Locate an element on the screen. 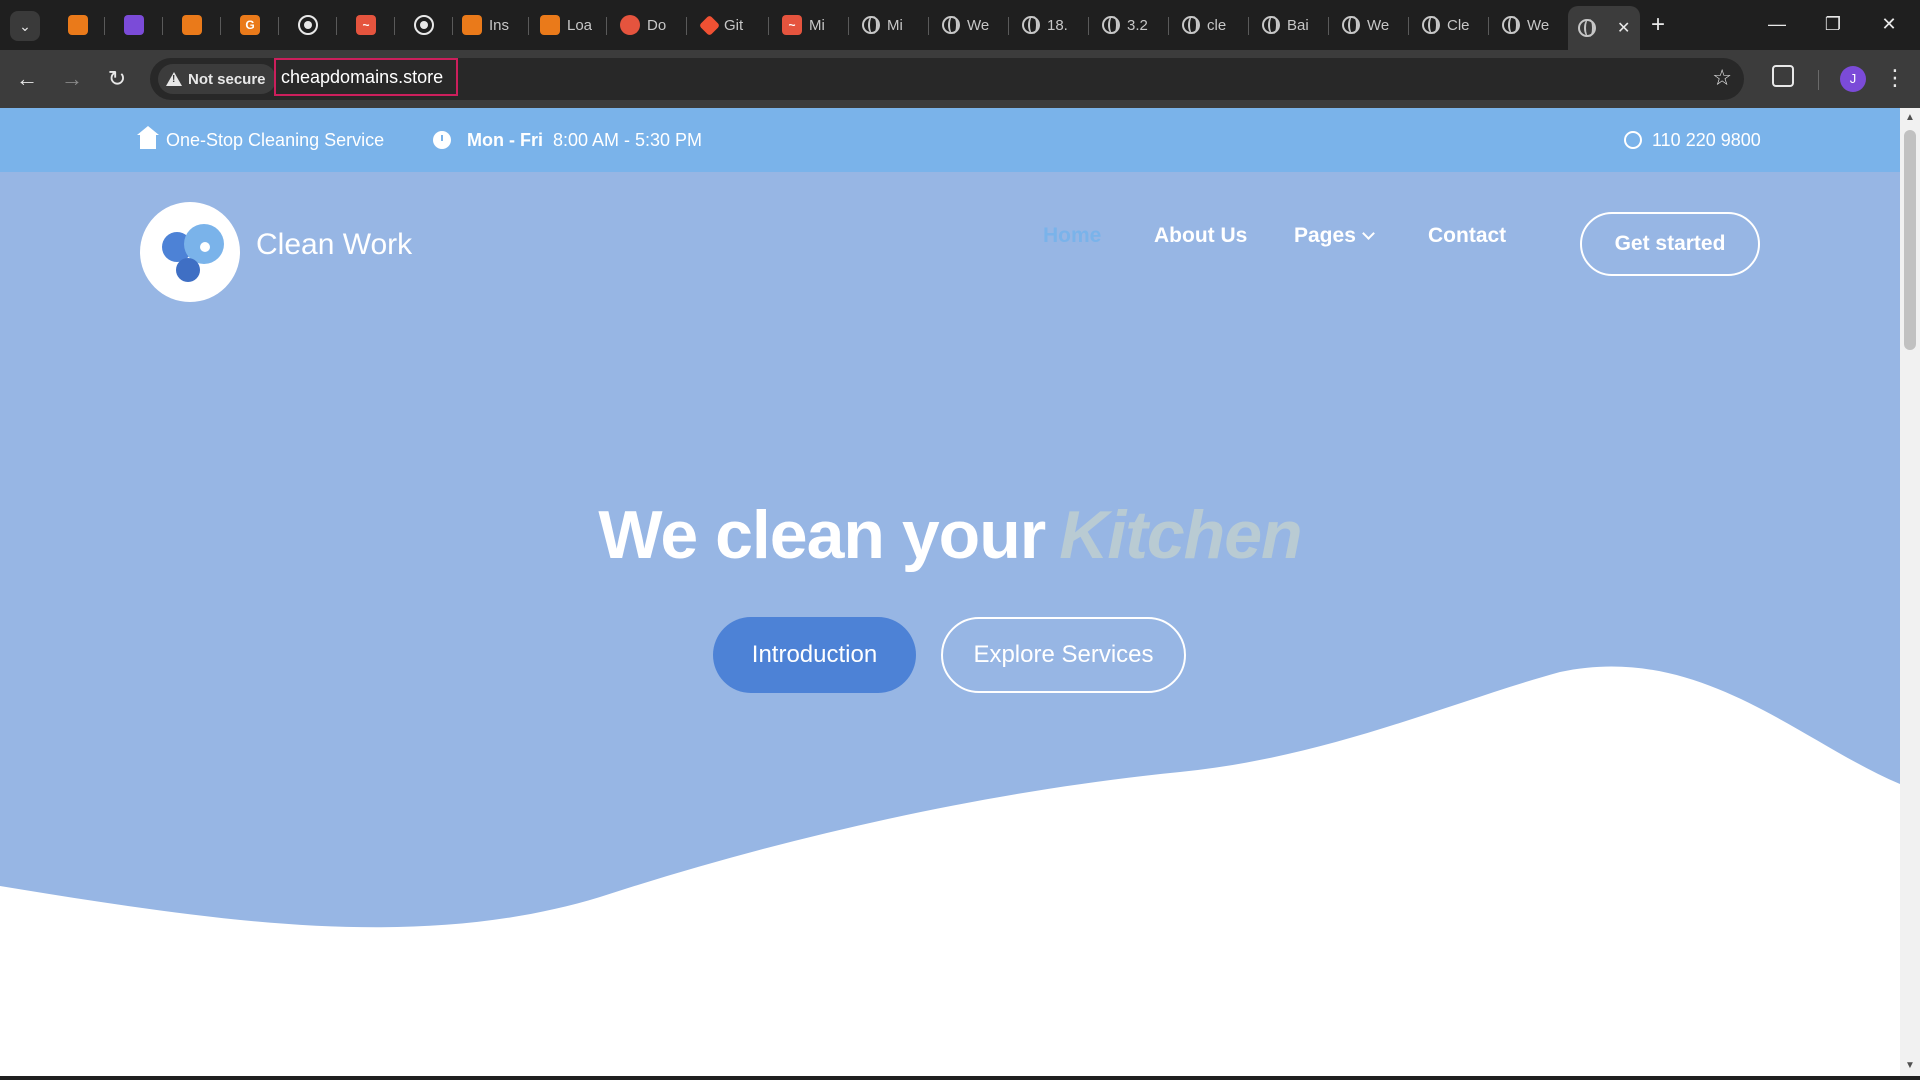  page-scrollbar: ▲ ▼ is located at coordinates (1910, 592).